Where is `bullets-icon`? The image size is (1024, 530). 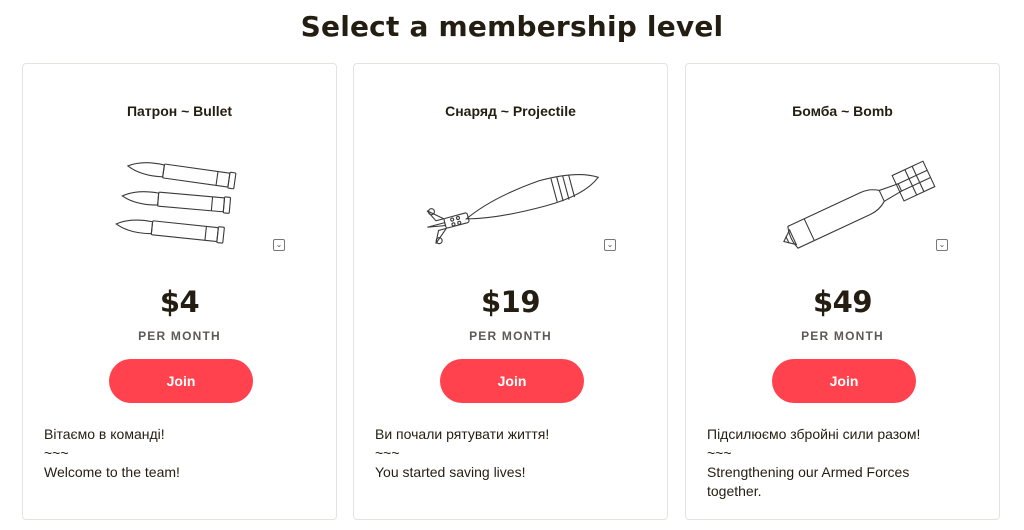 bullets-icon is located at coordinates (176, 203).